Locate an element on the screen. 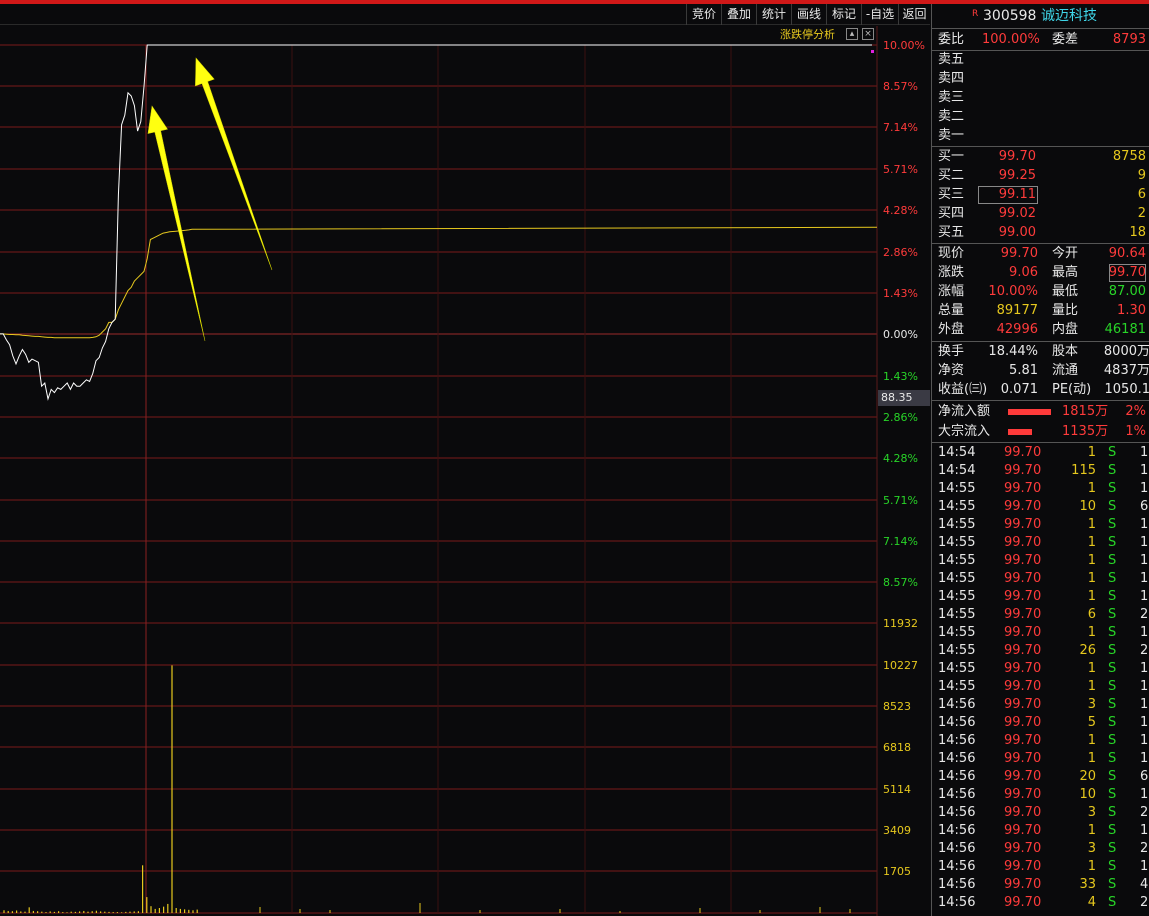 The height and width of the screenshot is (916, 1149). buy-price: 99.11 is located at coordinates (1008, 195).